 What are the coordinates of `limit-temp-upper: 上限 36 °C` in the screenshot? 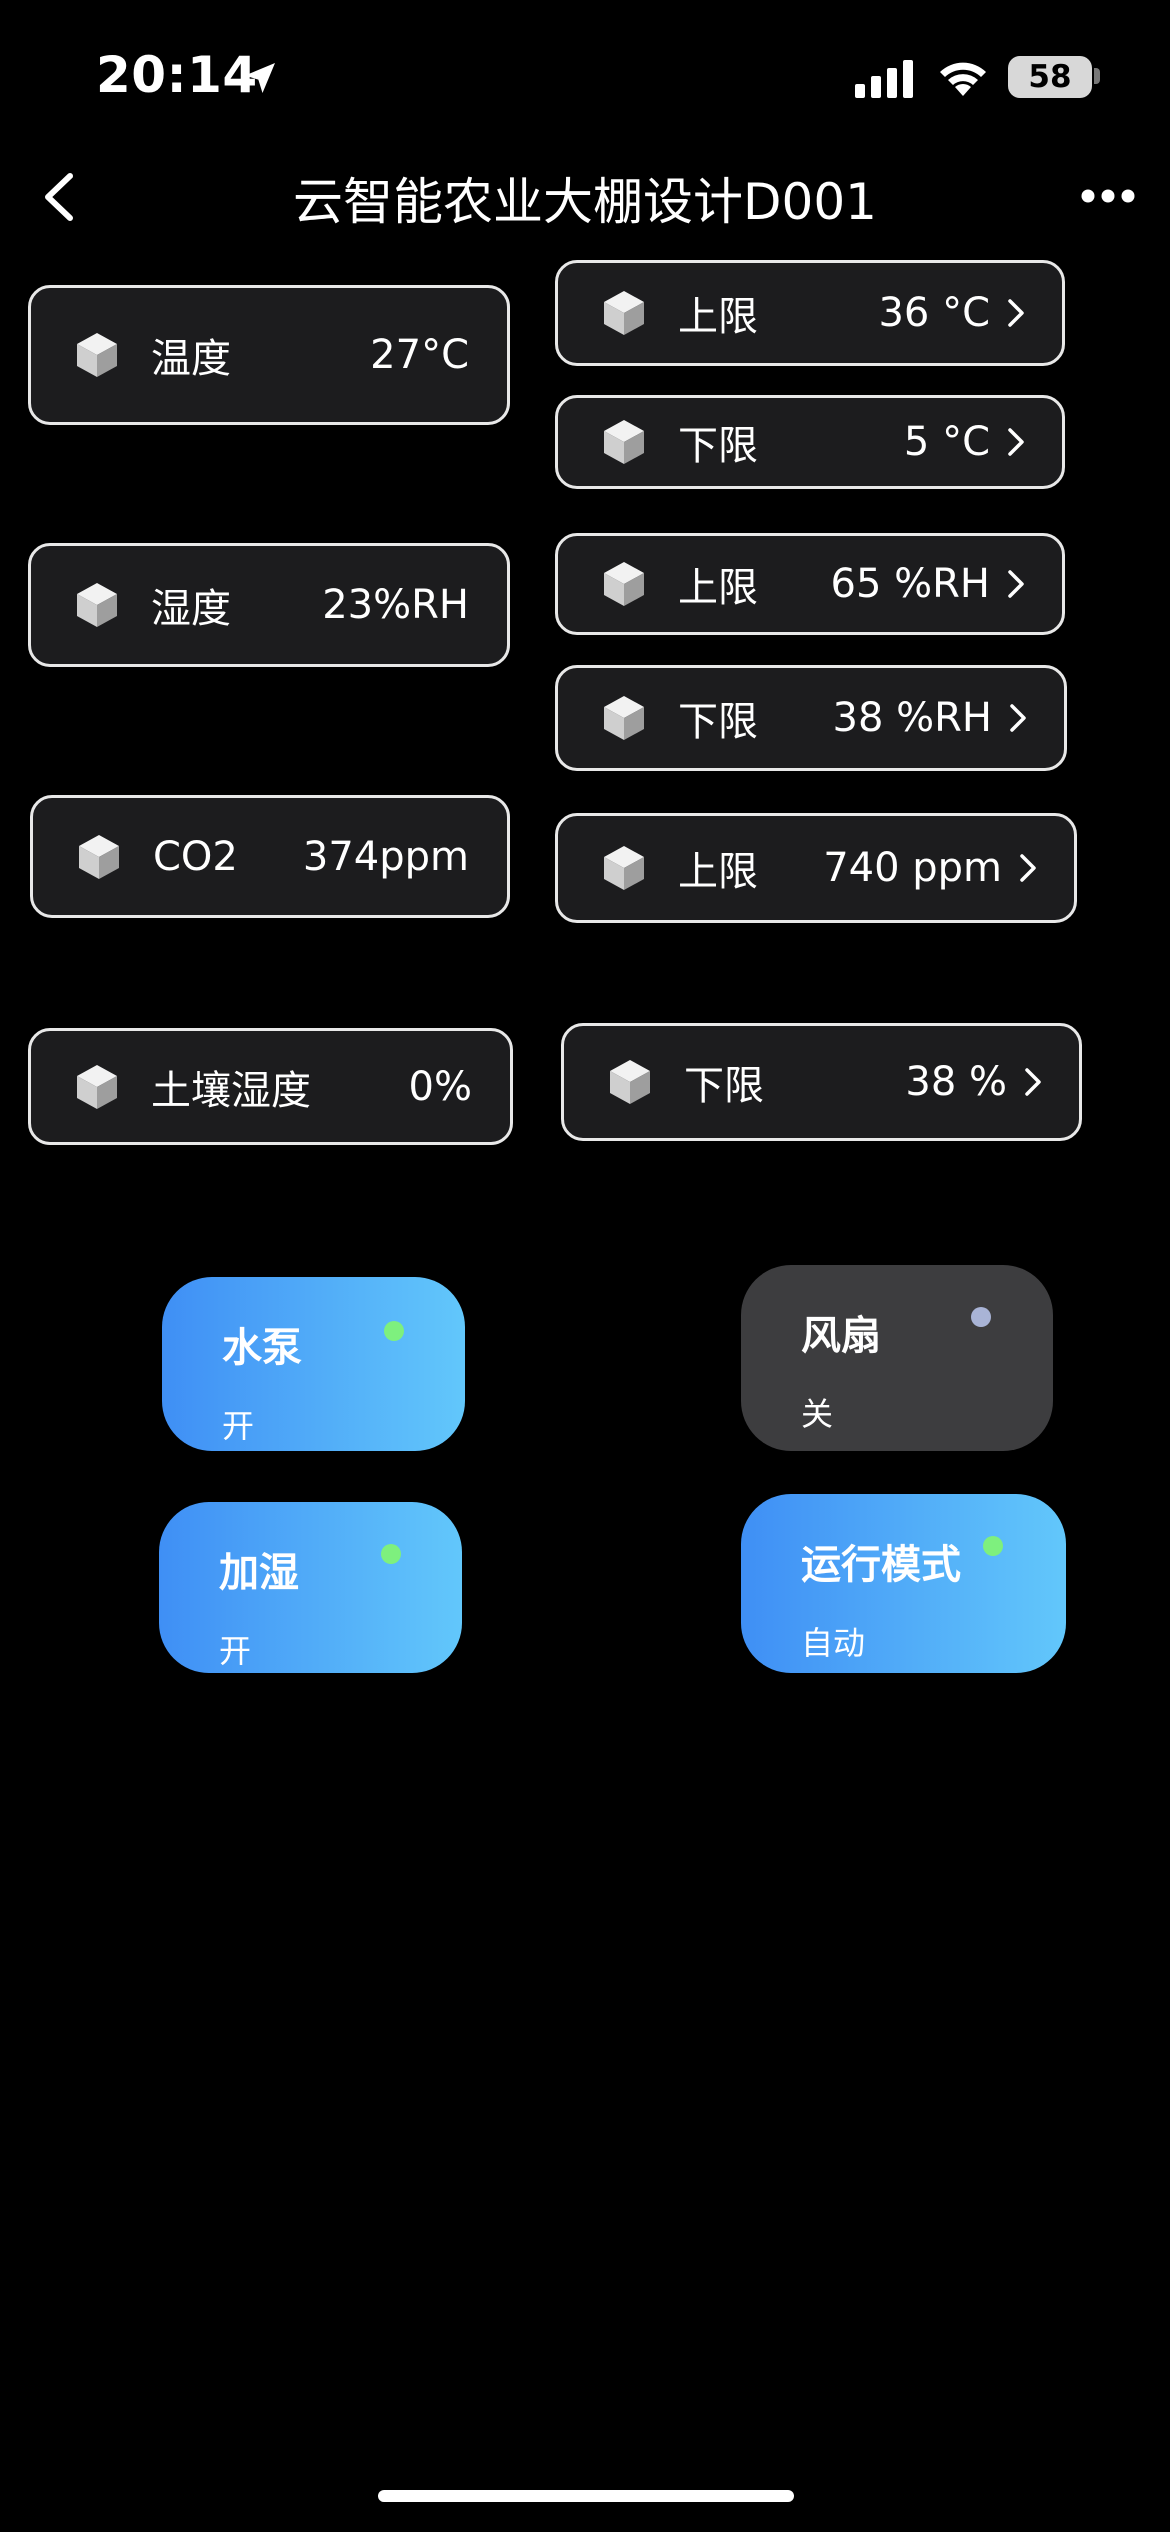 It's located at (810, 313).